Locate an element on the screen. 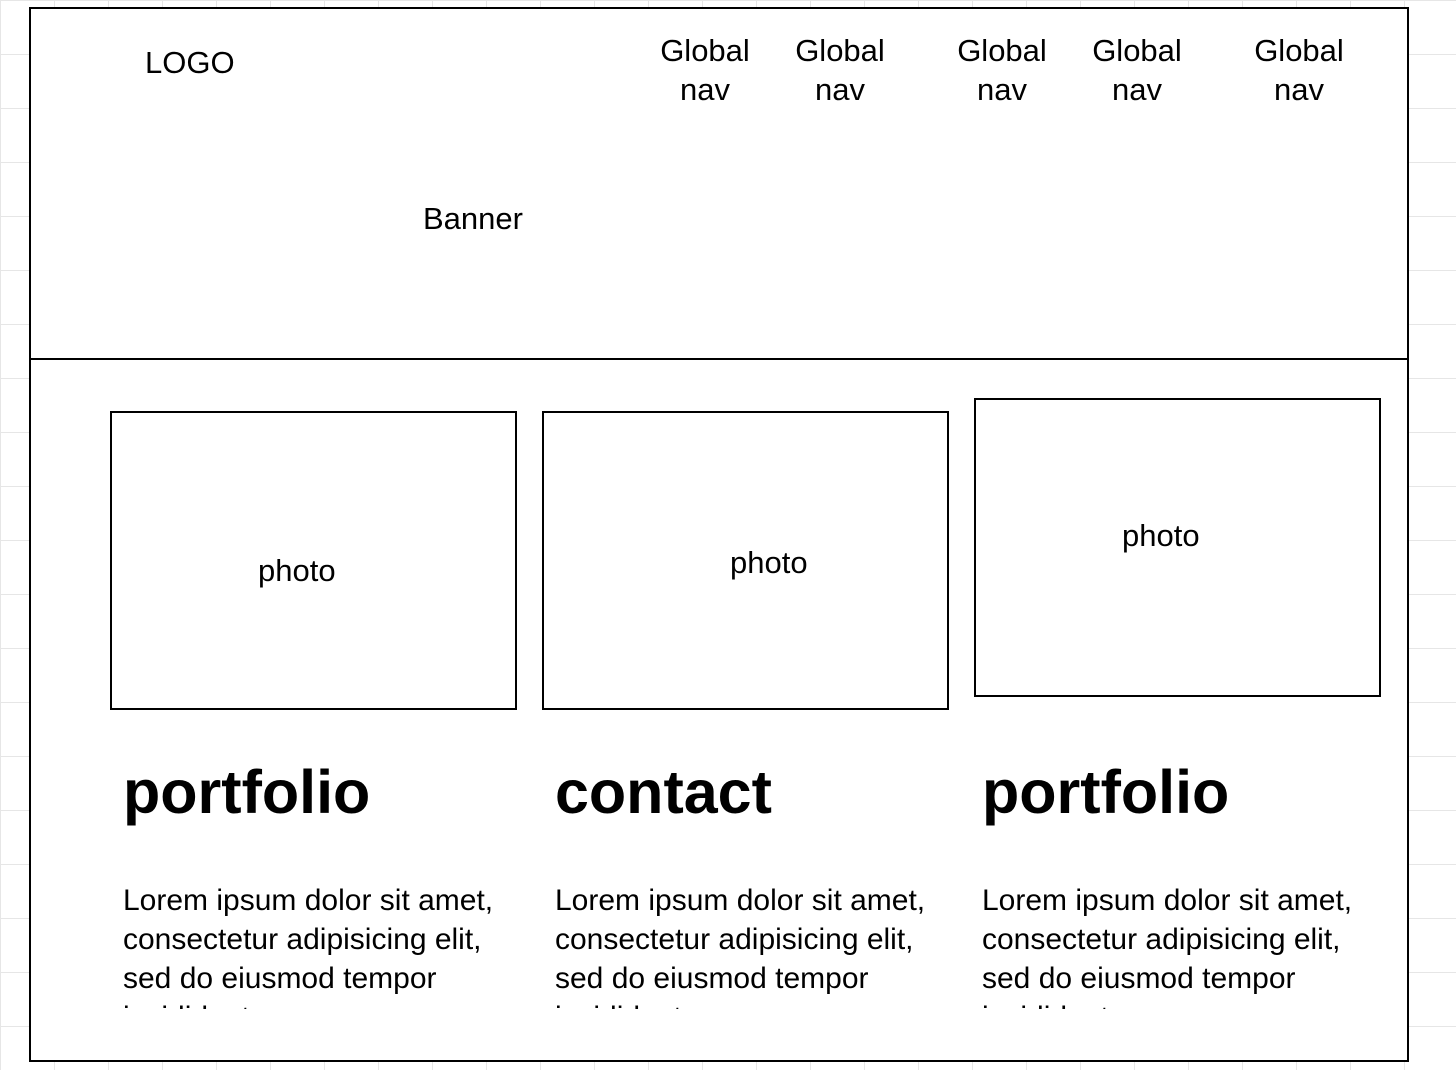  card-heading-2: contact is located at coordinates (663, 792).